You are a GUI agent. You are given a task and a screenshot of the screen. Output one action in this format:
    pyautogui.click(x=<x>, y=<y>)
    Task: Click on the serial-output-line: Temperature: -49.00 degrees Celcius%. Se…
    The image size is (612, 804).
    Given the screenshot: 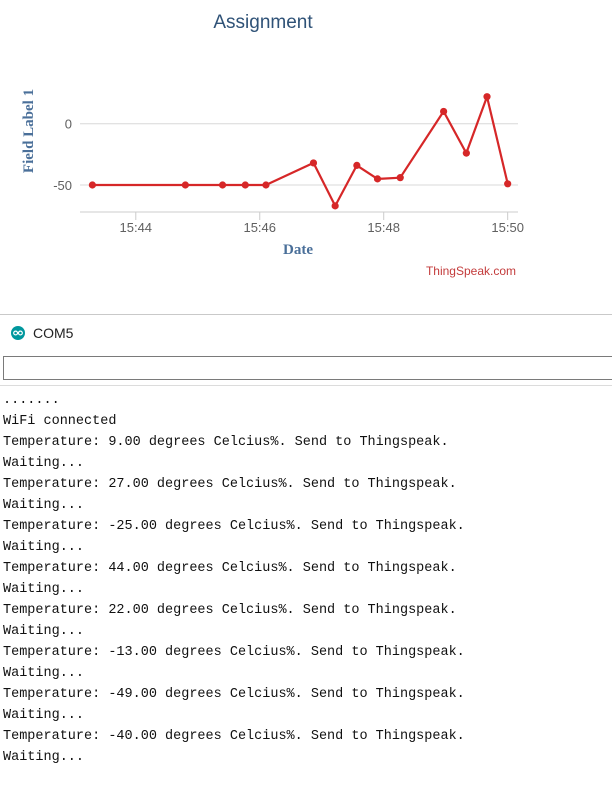 What is the action you would take?
    pyautogui.click(x=234, y=694)
    